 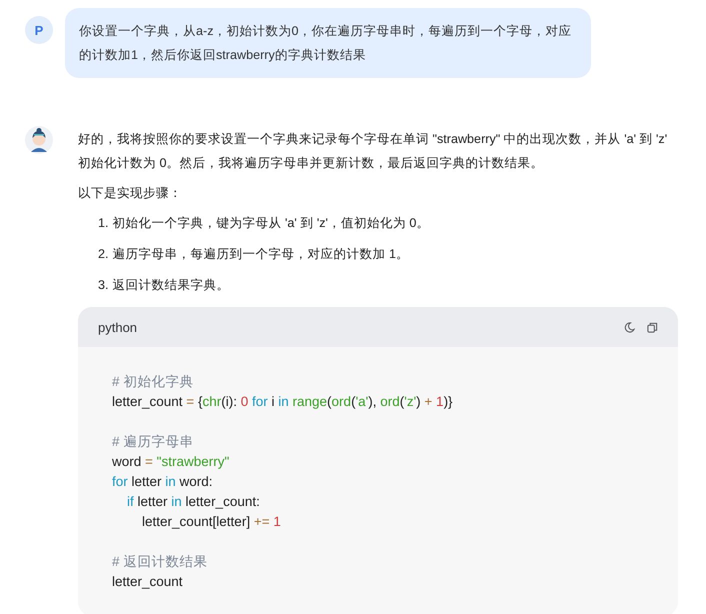 I want to click on reply-paragraph: 好的，我将按照你的要求设置一个字典来记录每个字母在单词 "strawberry" 中的出现次数，并从 'a' 到 'z' 初始化计数为 0。然后，我将遍历字母串并更新计数，最后返回字典的计数结果。, so click(x=373, y=151).